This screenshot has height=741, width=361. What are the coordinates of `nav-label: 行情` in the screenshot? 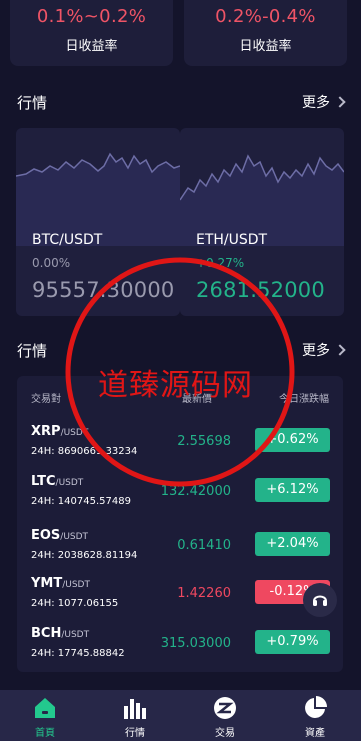 It's located at (135, 733).